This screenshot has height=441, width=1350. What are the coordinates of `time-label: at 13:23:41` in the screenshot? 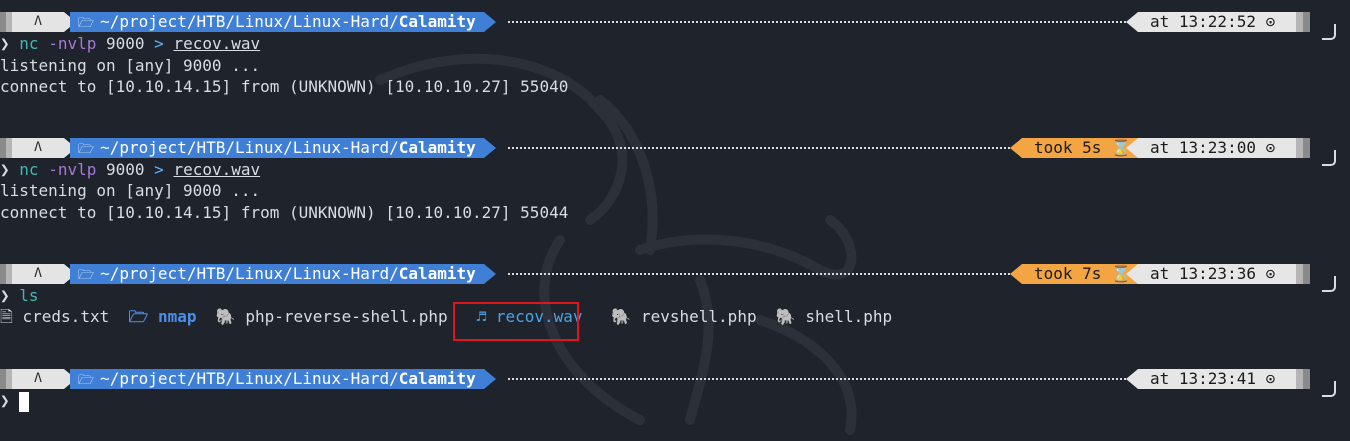 It's located at (1203, 378).